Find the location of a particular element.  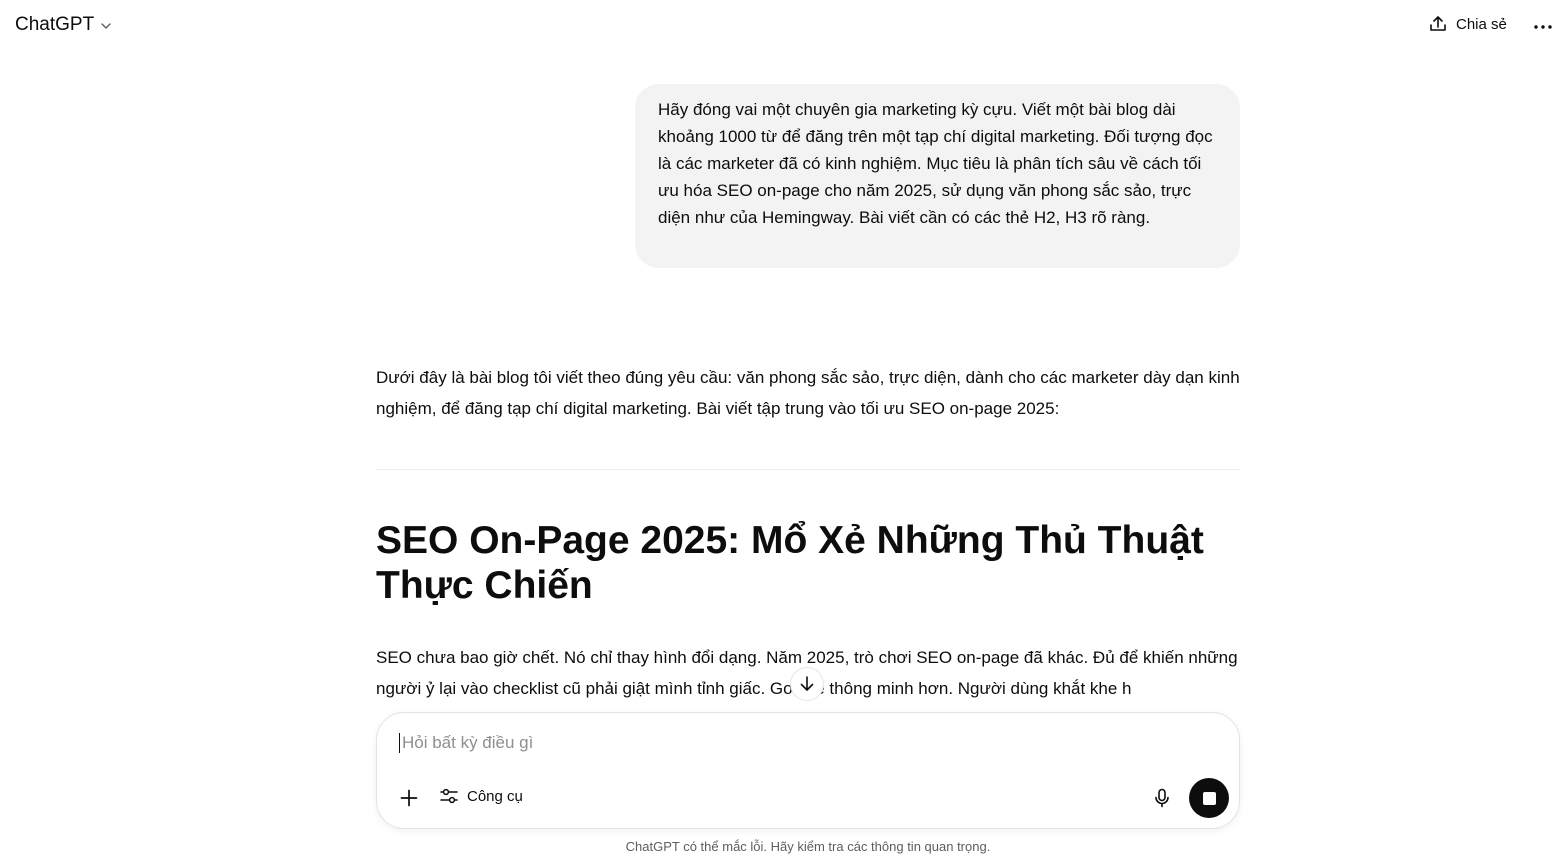

model-switcher: ChatGPT is located at coordinates (63, 25).